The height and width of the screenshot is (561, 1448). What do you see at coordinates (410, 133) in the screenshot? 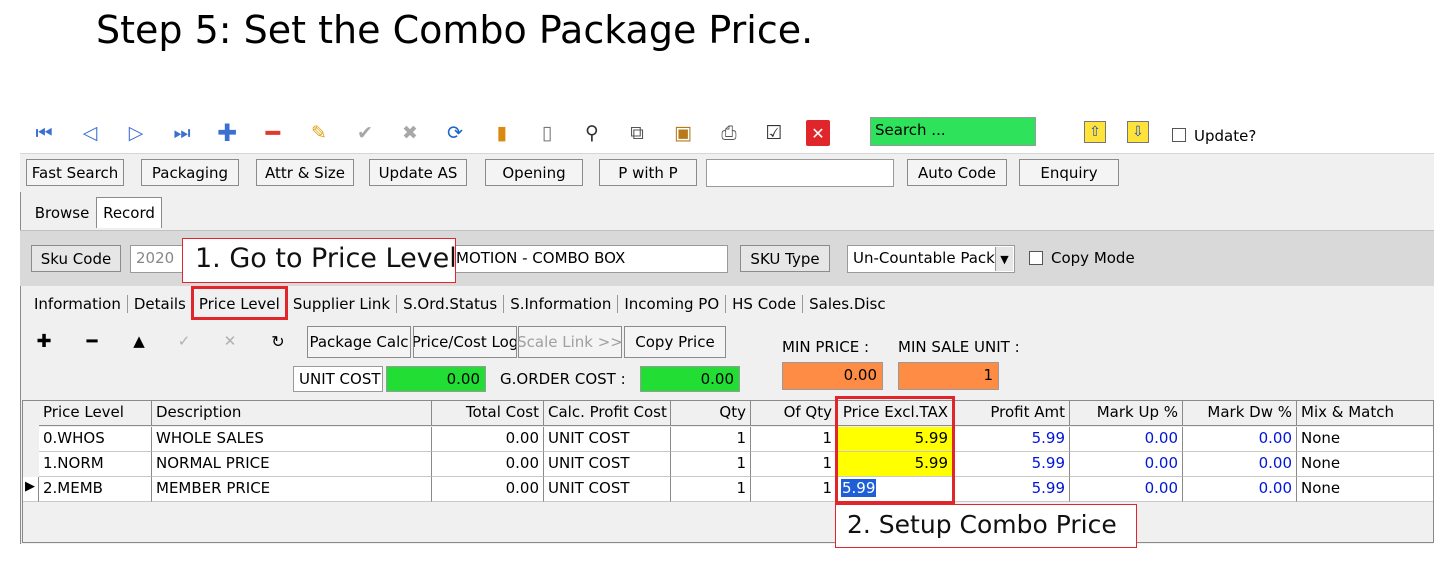
I see `cancel-icon: ✖` at bounding box center [410, 133].